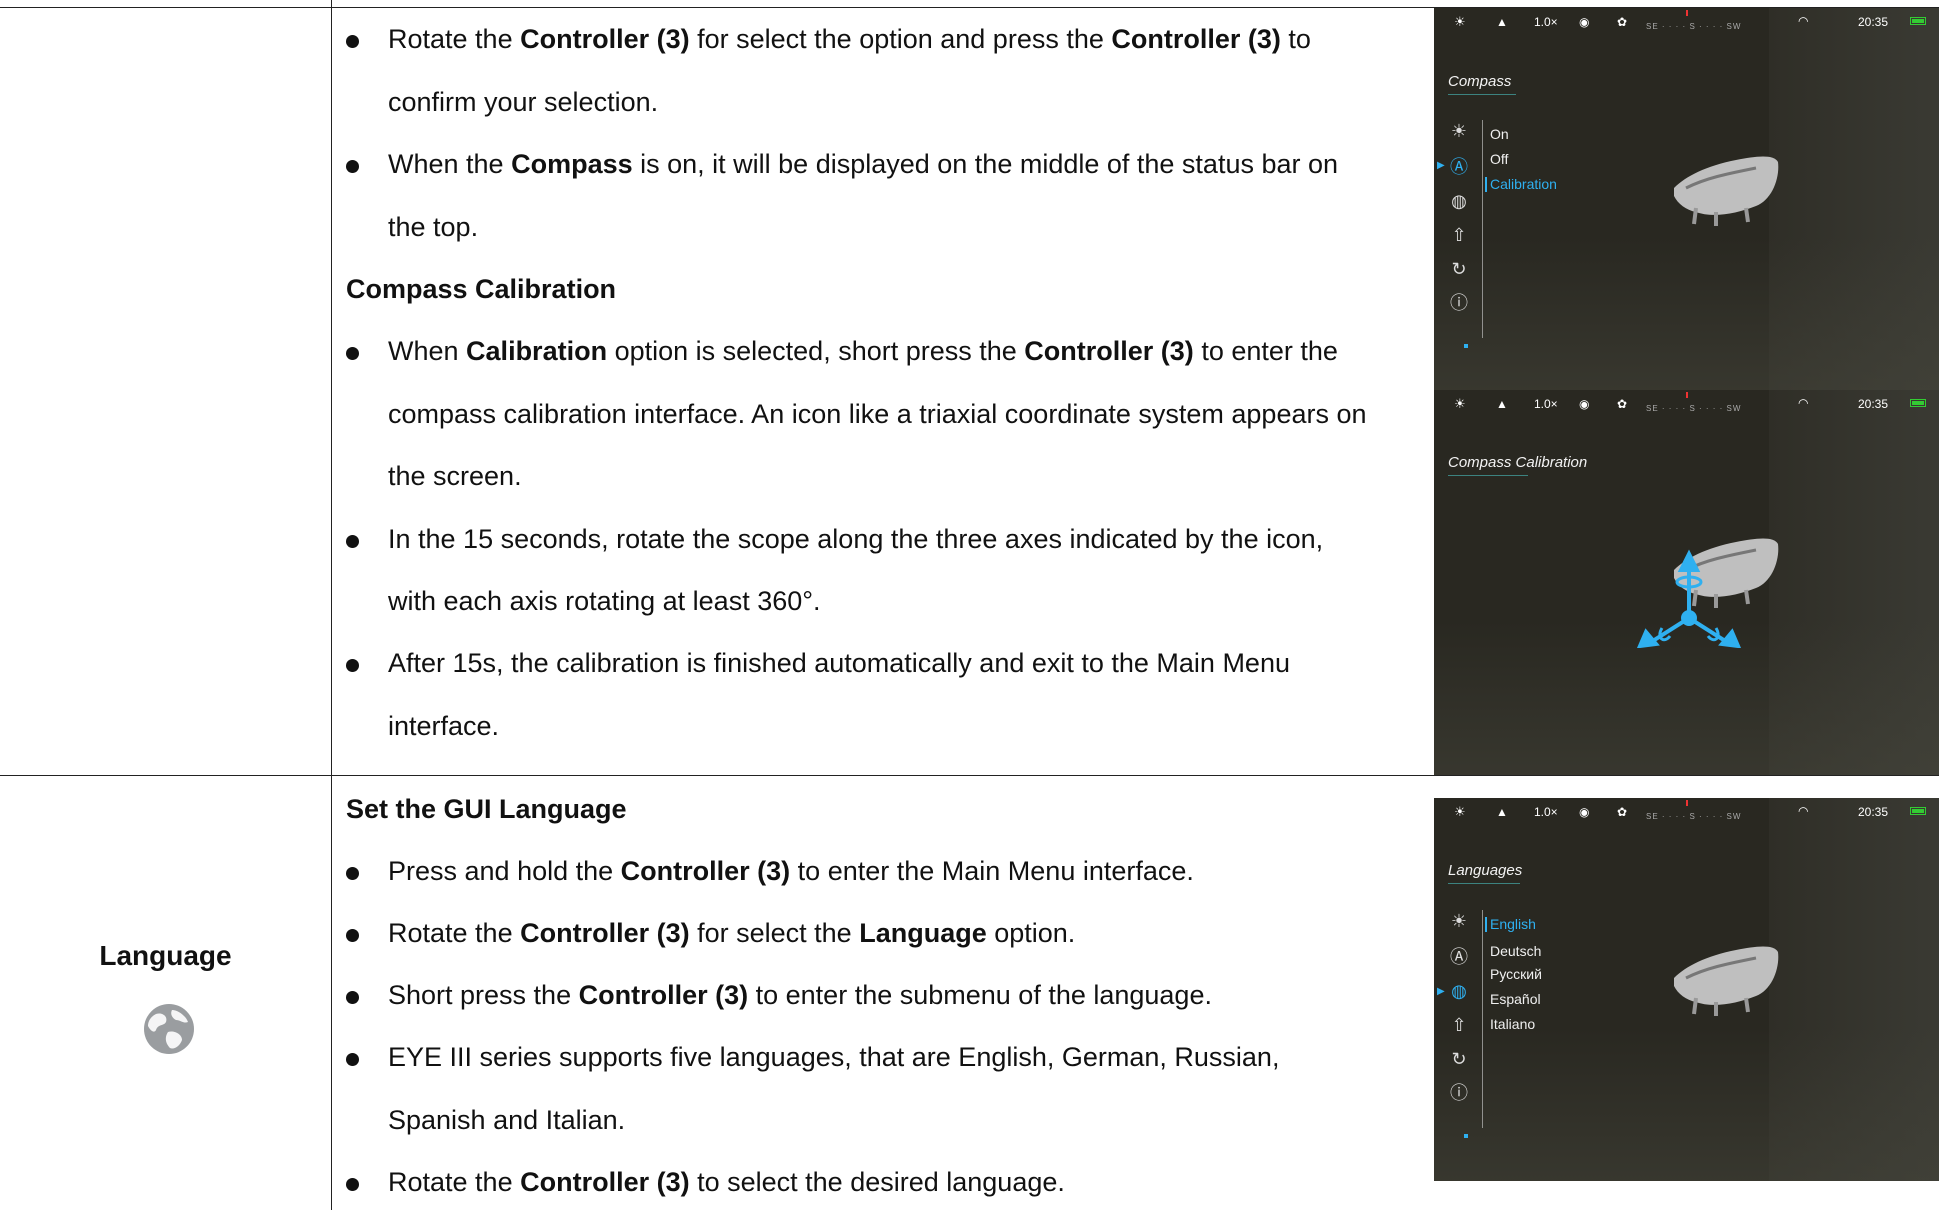 This screenshot has height=1210, width=1939. What do you see at coordinates (433, 227) in the screenshot?
I see `list-item-continuation: the top.` at bounding box center [433, 227].